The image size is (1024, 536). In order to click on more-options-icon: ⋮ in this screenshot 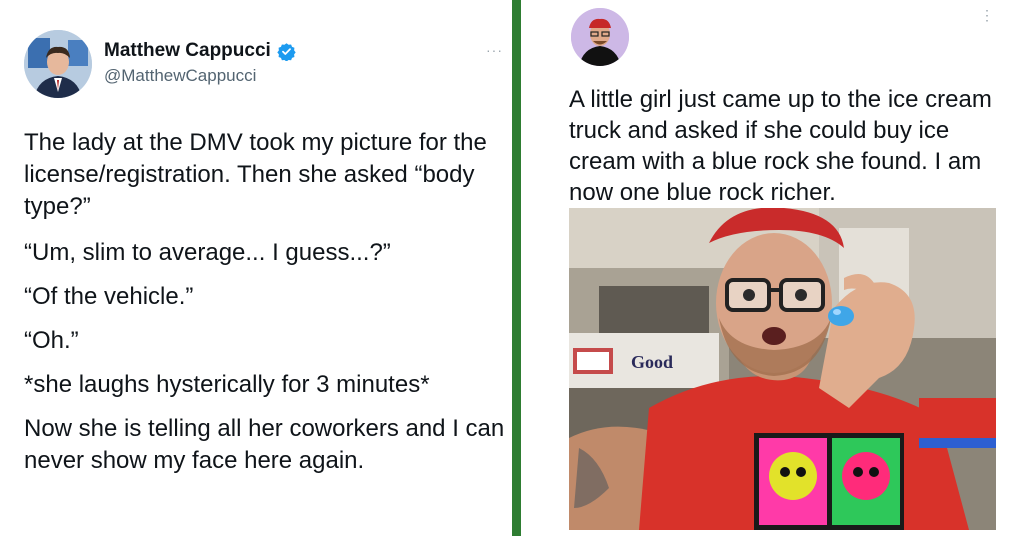, I will do `click(987, 15)`.